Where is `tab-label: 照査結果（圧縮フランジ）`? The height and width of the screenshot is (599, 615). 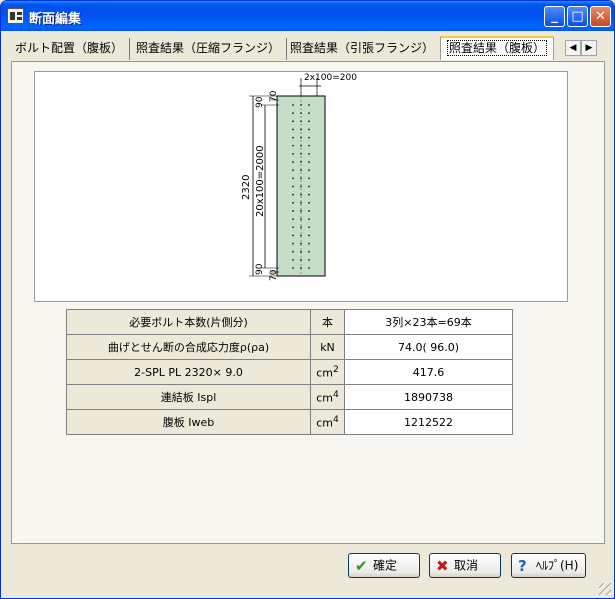
tab-label: 照査結果（圧縮フランジ） is located at coordinates (208, 48).